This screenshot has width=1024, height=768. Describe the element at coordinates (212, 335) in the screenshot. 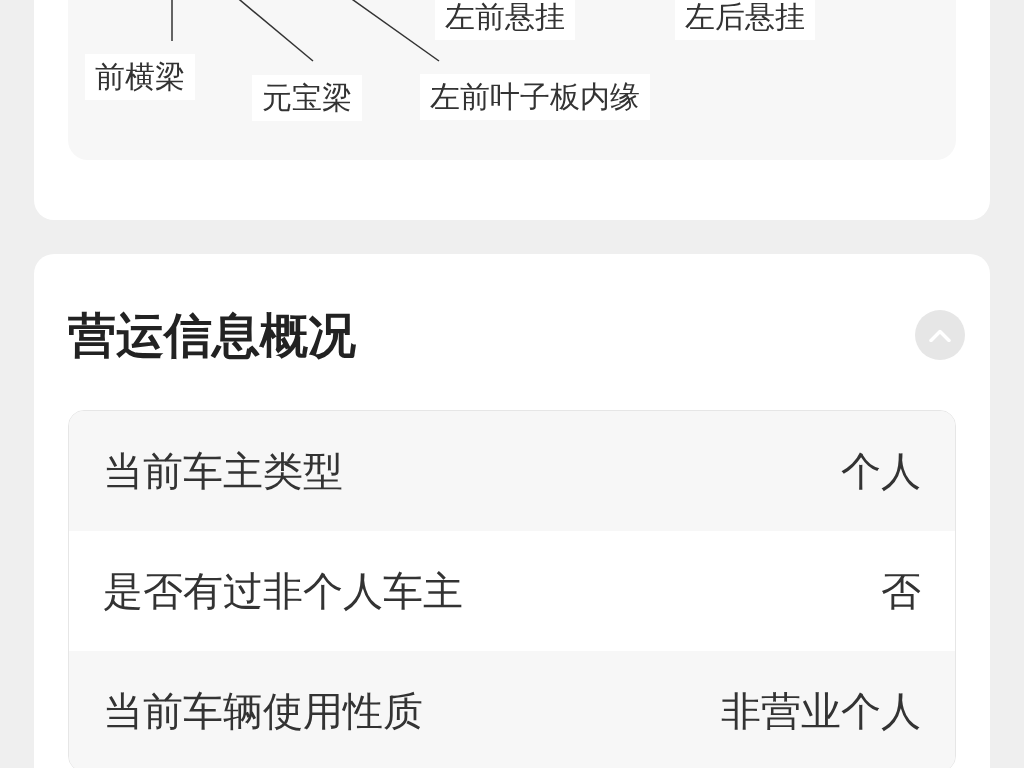

I see `section-title: 营运信息概况` at that location.